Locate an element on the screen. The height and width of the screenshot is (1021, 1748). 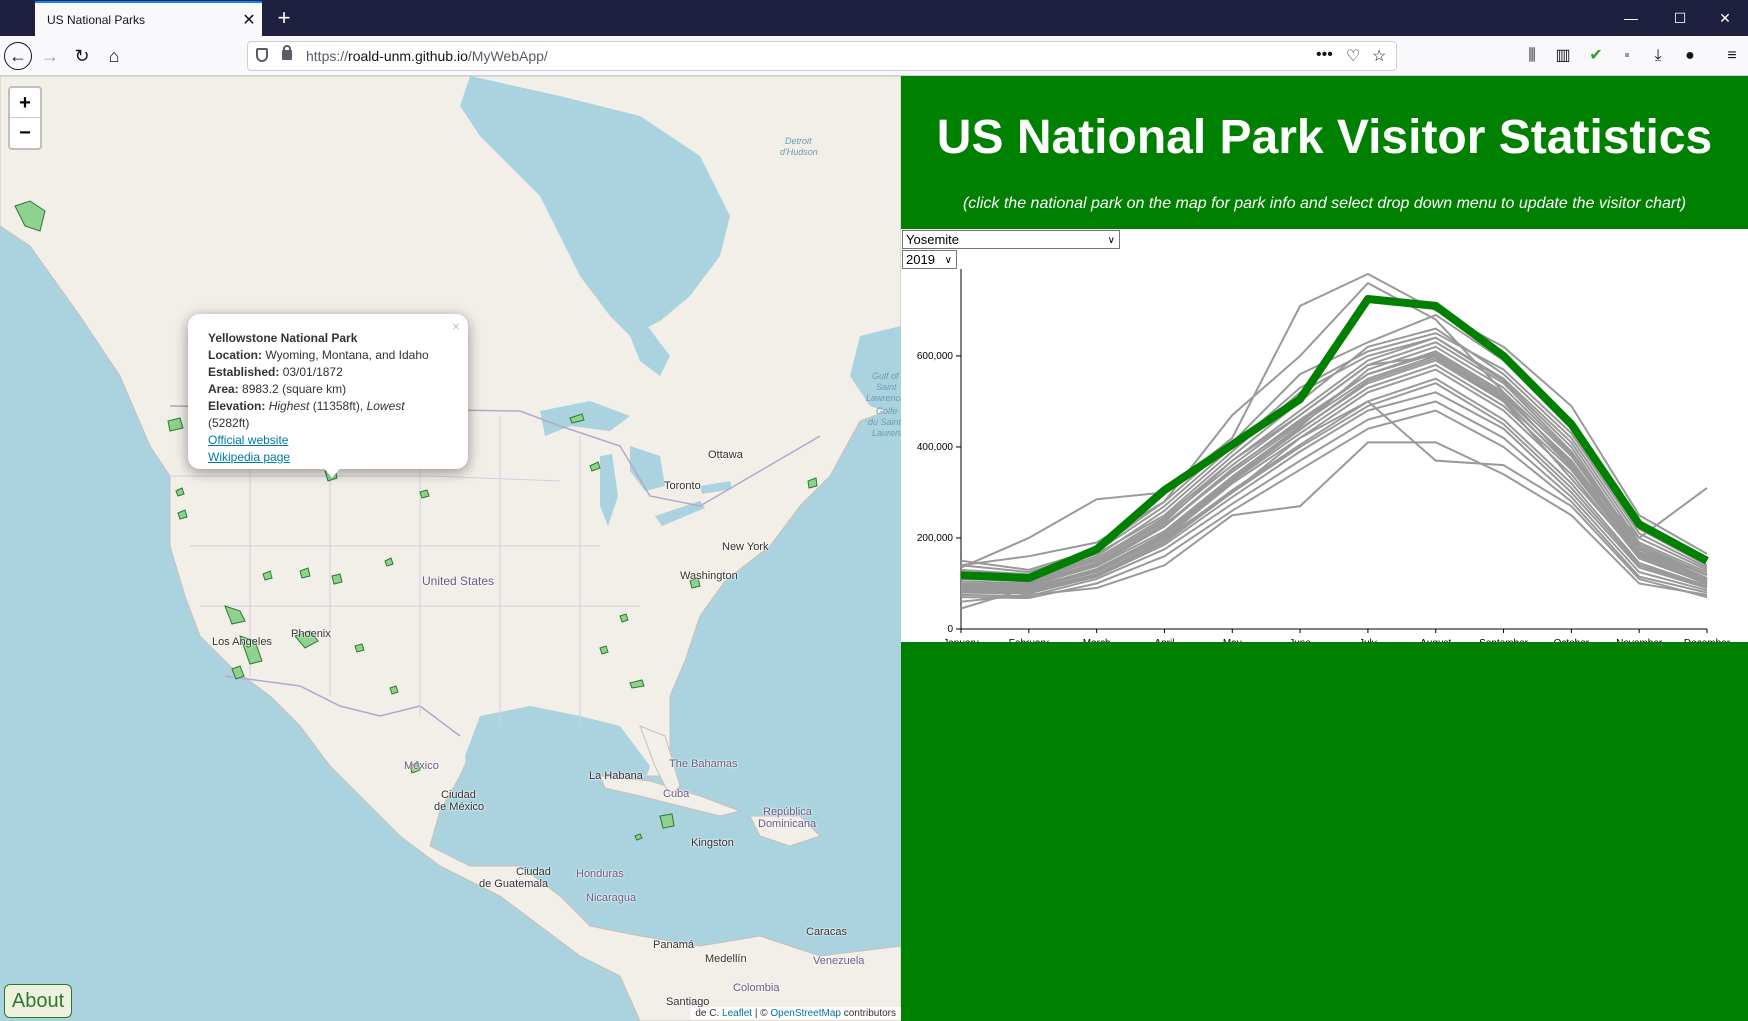
zoom-in-button: + is located at coordinates (25, 103).